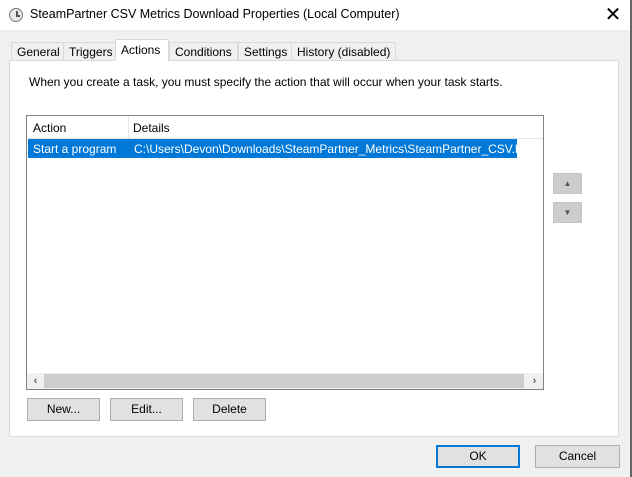 The image size is (632, 477). What do you see at coordinates (16, 15) in the screenshot?
I see `clock-icon` at bounding box center [16, 15].